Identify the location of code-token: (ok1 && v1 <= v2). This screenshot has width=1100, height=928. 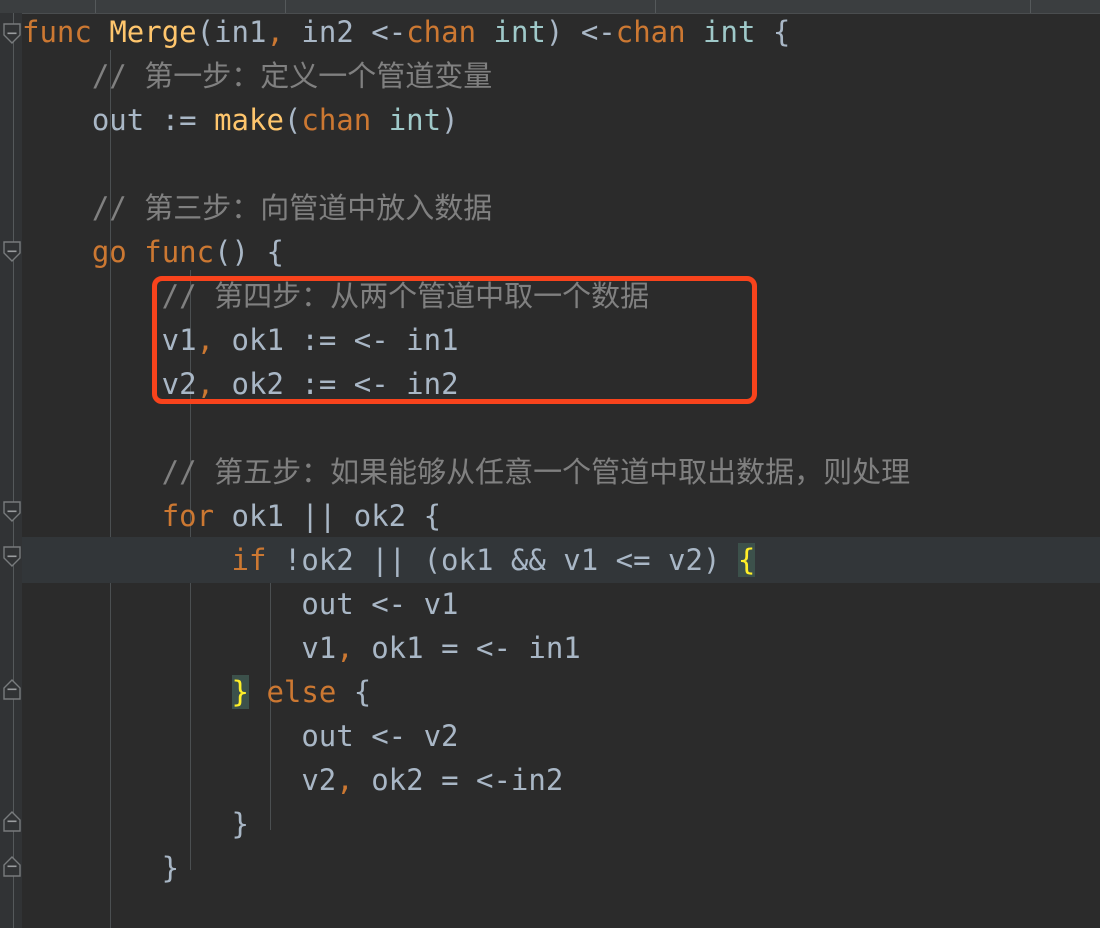
(580, 560).